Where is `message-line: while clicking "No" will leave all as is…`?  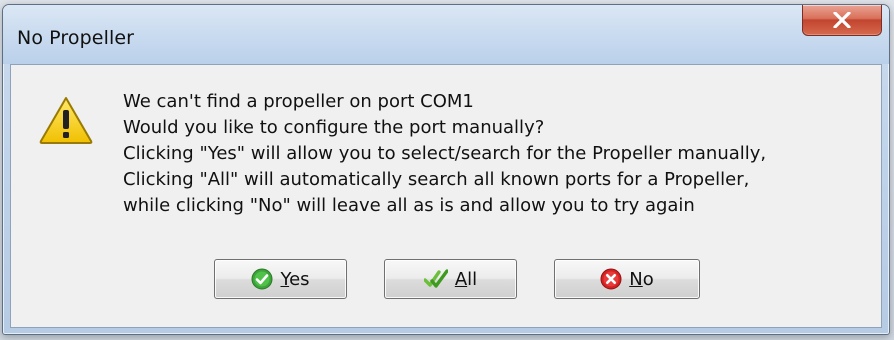 message-line: while clicking "No" will leave all as is… is located at coordinates (409, 205).